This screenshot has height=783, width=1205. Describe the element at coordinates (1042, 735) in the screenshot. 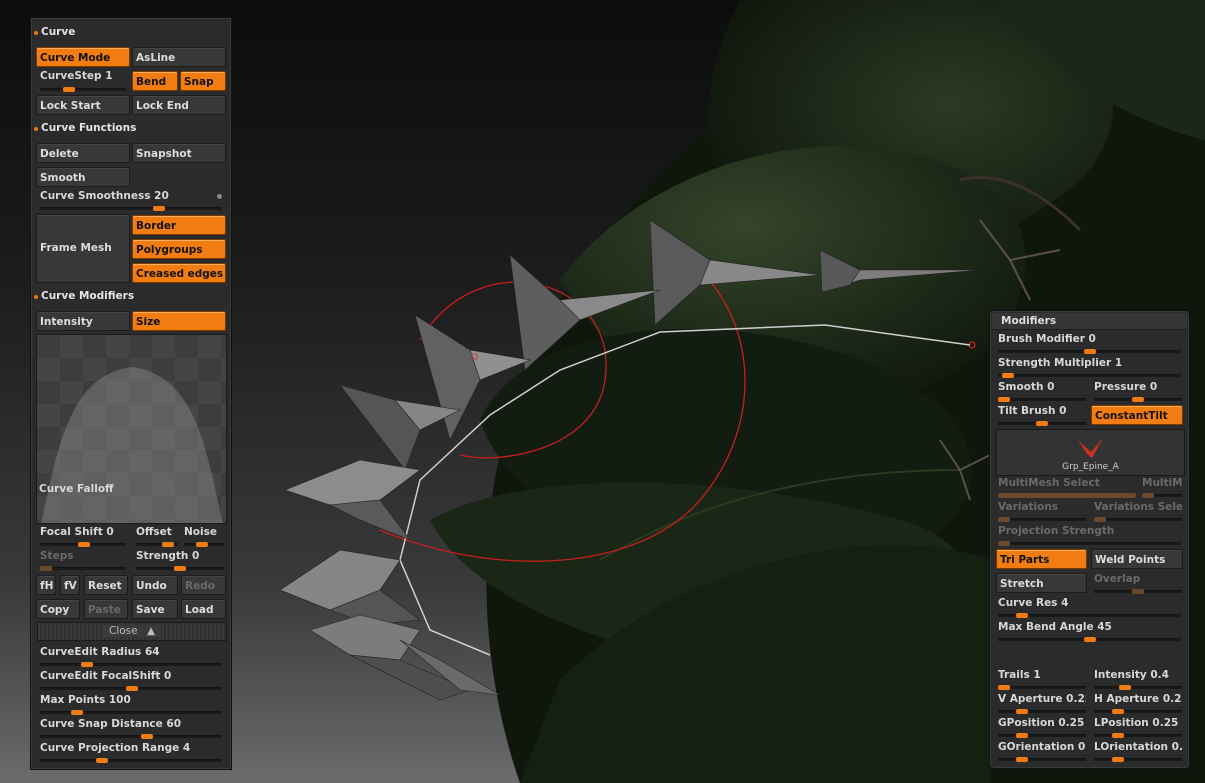

I see `gposition-slider` at that location.